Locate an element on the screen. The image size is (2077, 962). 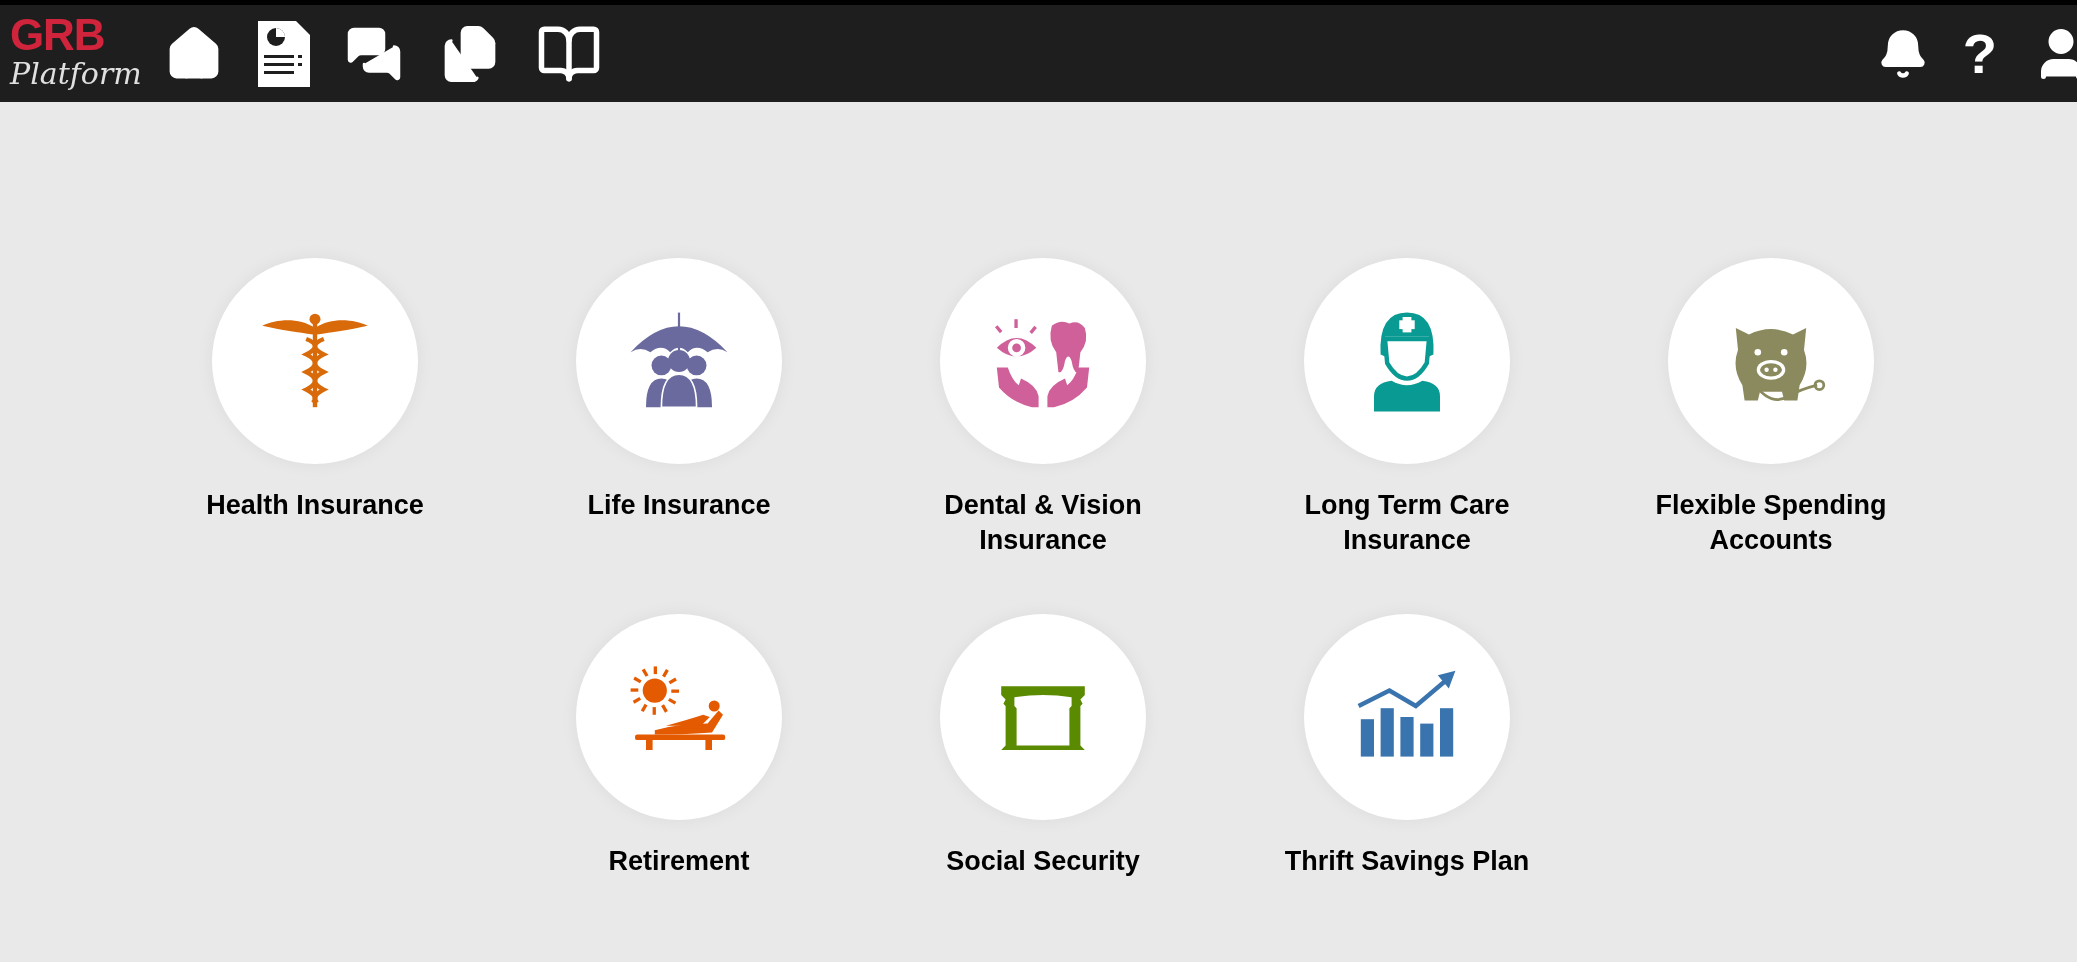
benefit-label: Life Insurance is located at coordinates (679, 505).